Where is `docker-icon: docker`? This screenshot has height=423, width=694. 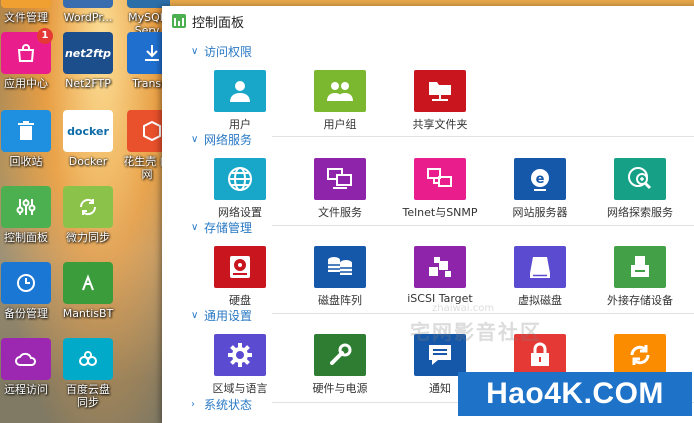 docker-icon: docker is located at coordinates (88, 131).